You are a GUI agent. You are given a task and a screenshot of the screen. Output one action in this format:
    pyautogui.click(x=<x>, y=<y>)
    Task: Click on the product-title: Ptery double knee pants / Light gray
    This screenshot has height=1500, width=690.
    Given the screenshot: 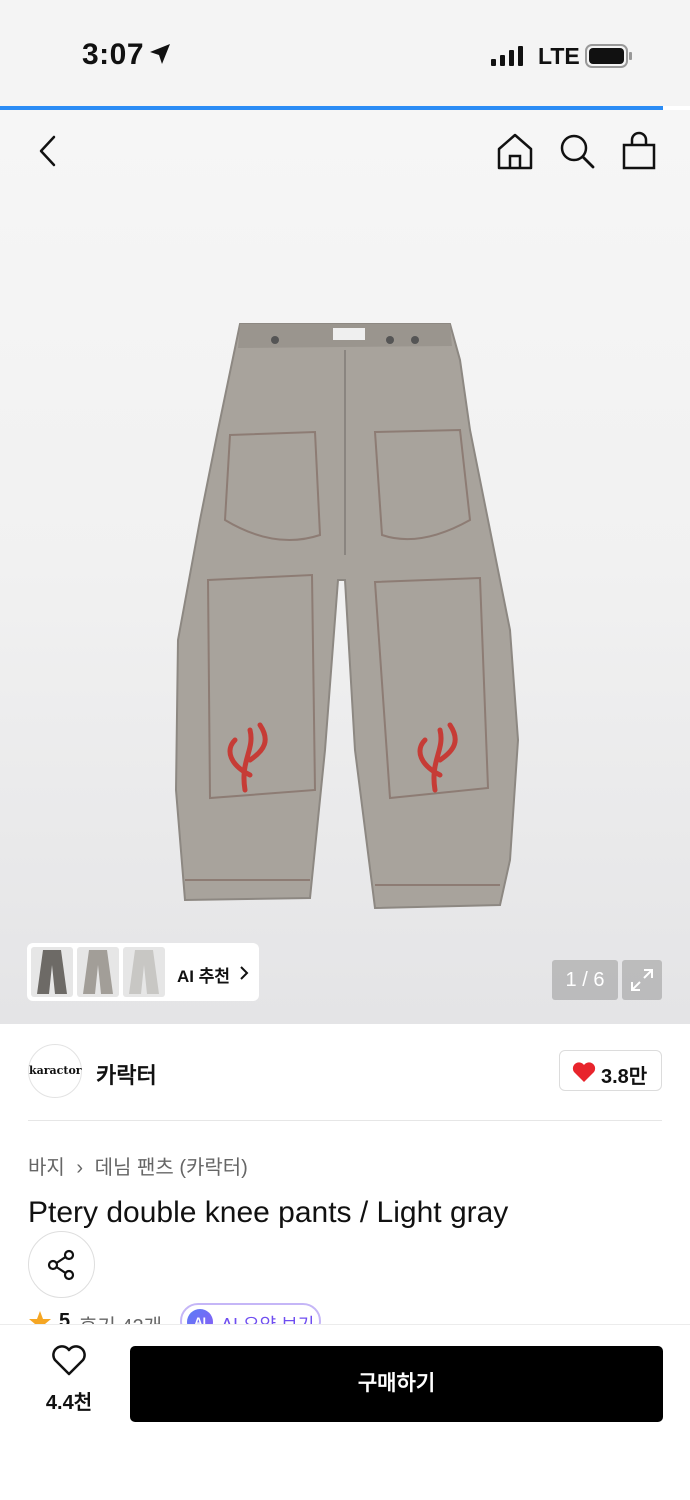 What is the action you would take?
    pyautogui.click(x=268, y=1212)
    